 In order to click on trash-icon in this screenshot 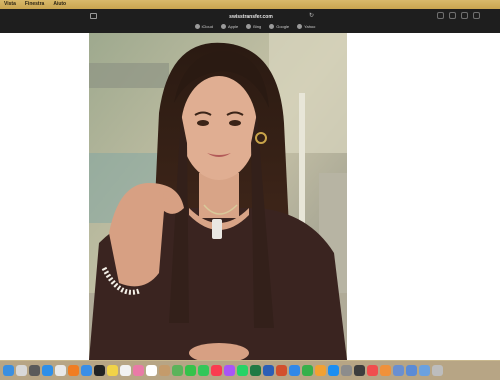, I will do `click(437, 370)`.